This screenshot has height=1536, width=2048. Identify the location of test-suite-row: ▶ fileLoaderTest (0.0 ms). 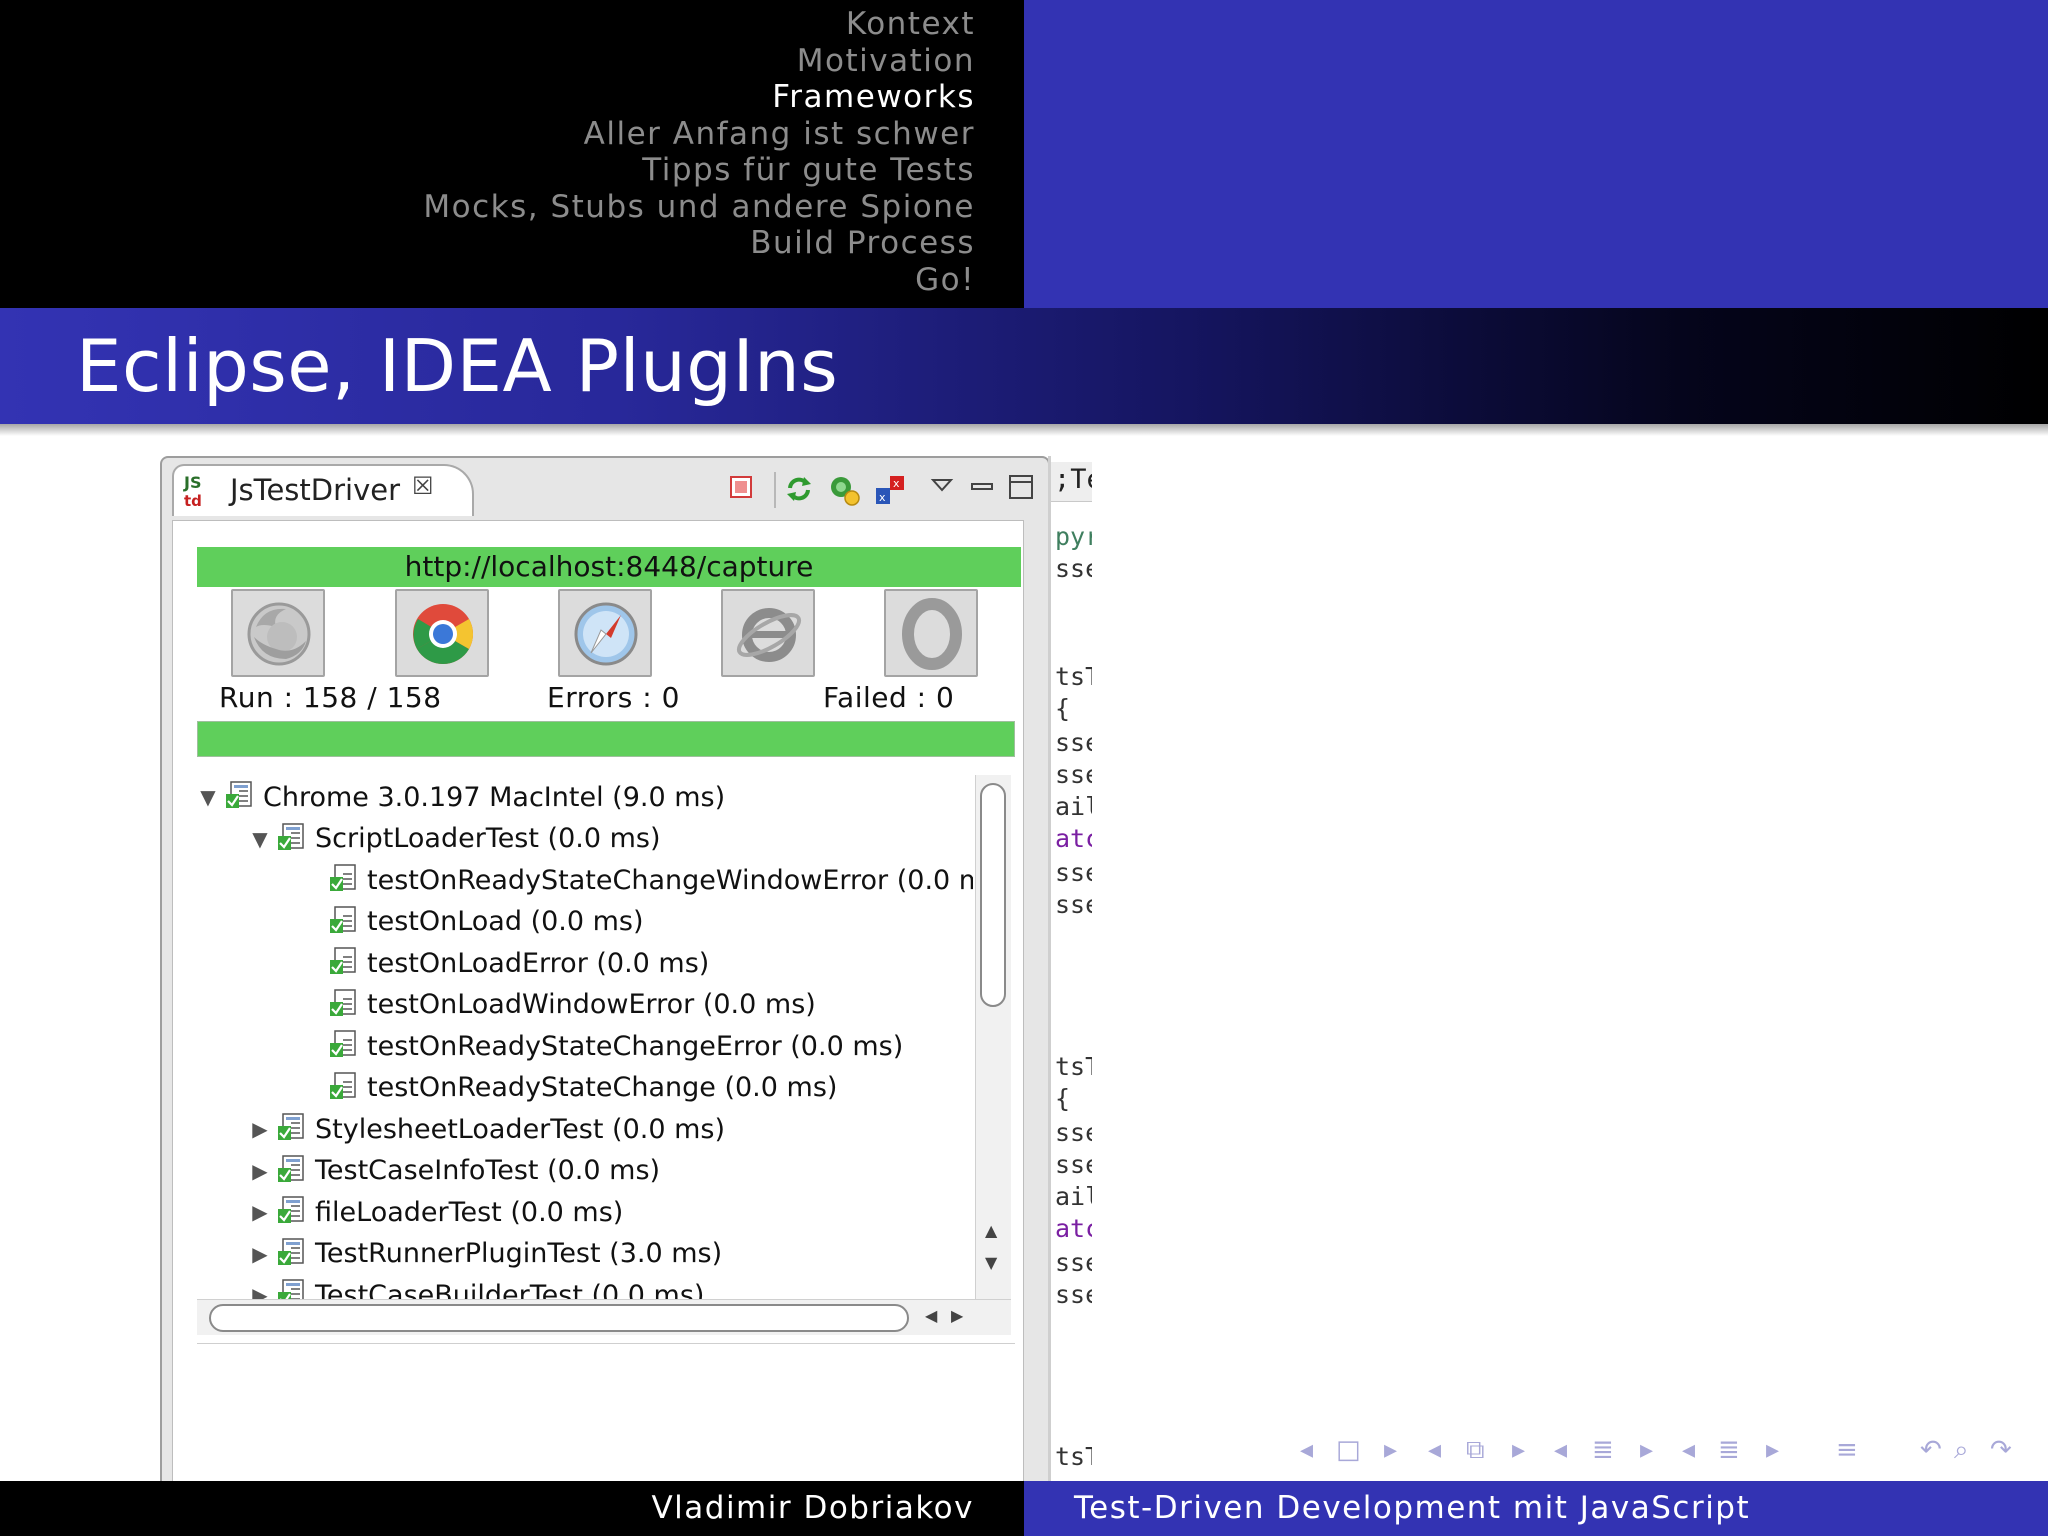
(436, 1212).